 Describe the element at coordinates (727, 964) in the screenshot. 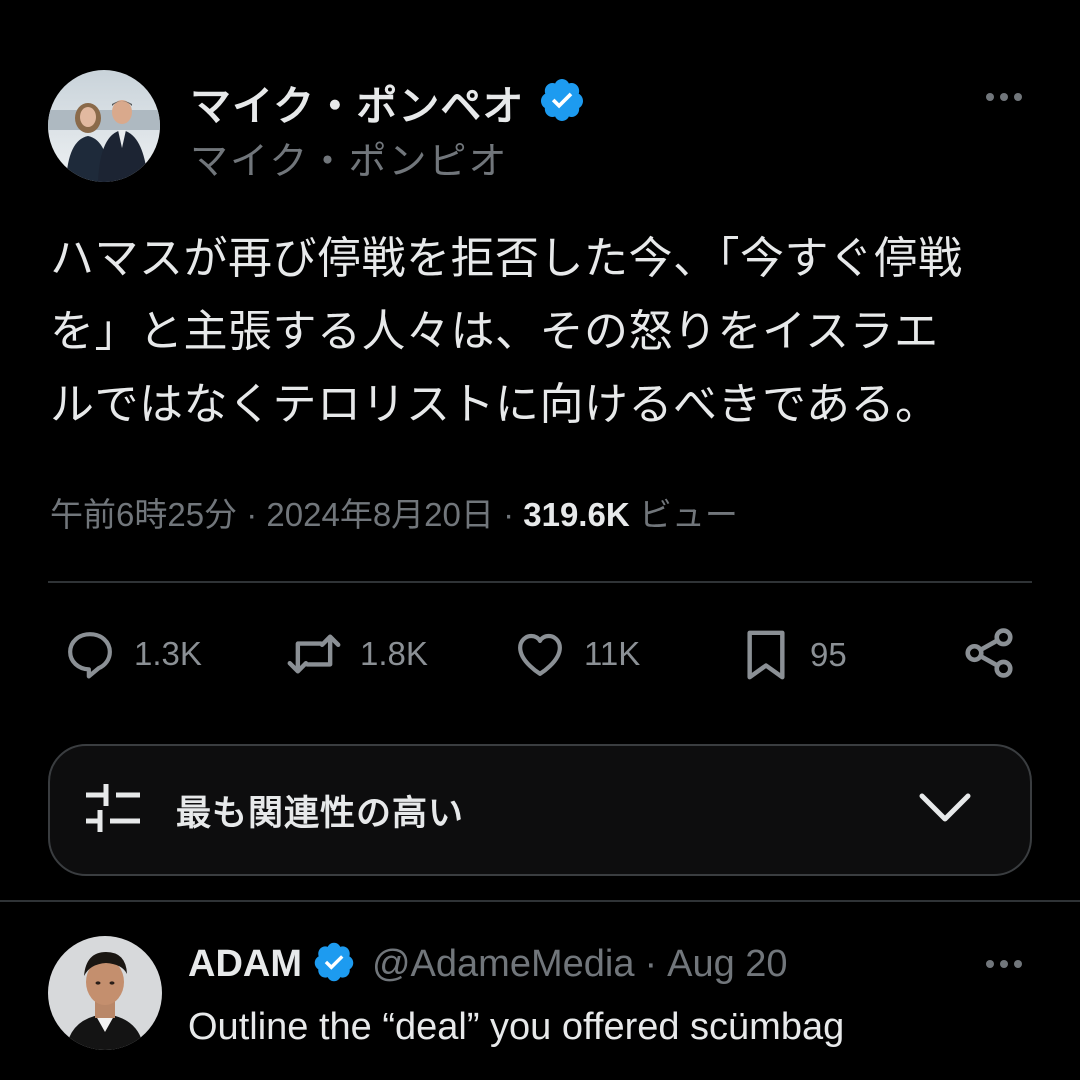

I see `reply-date: Aug 20` at that location.